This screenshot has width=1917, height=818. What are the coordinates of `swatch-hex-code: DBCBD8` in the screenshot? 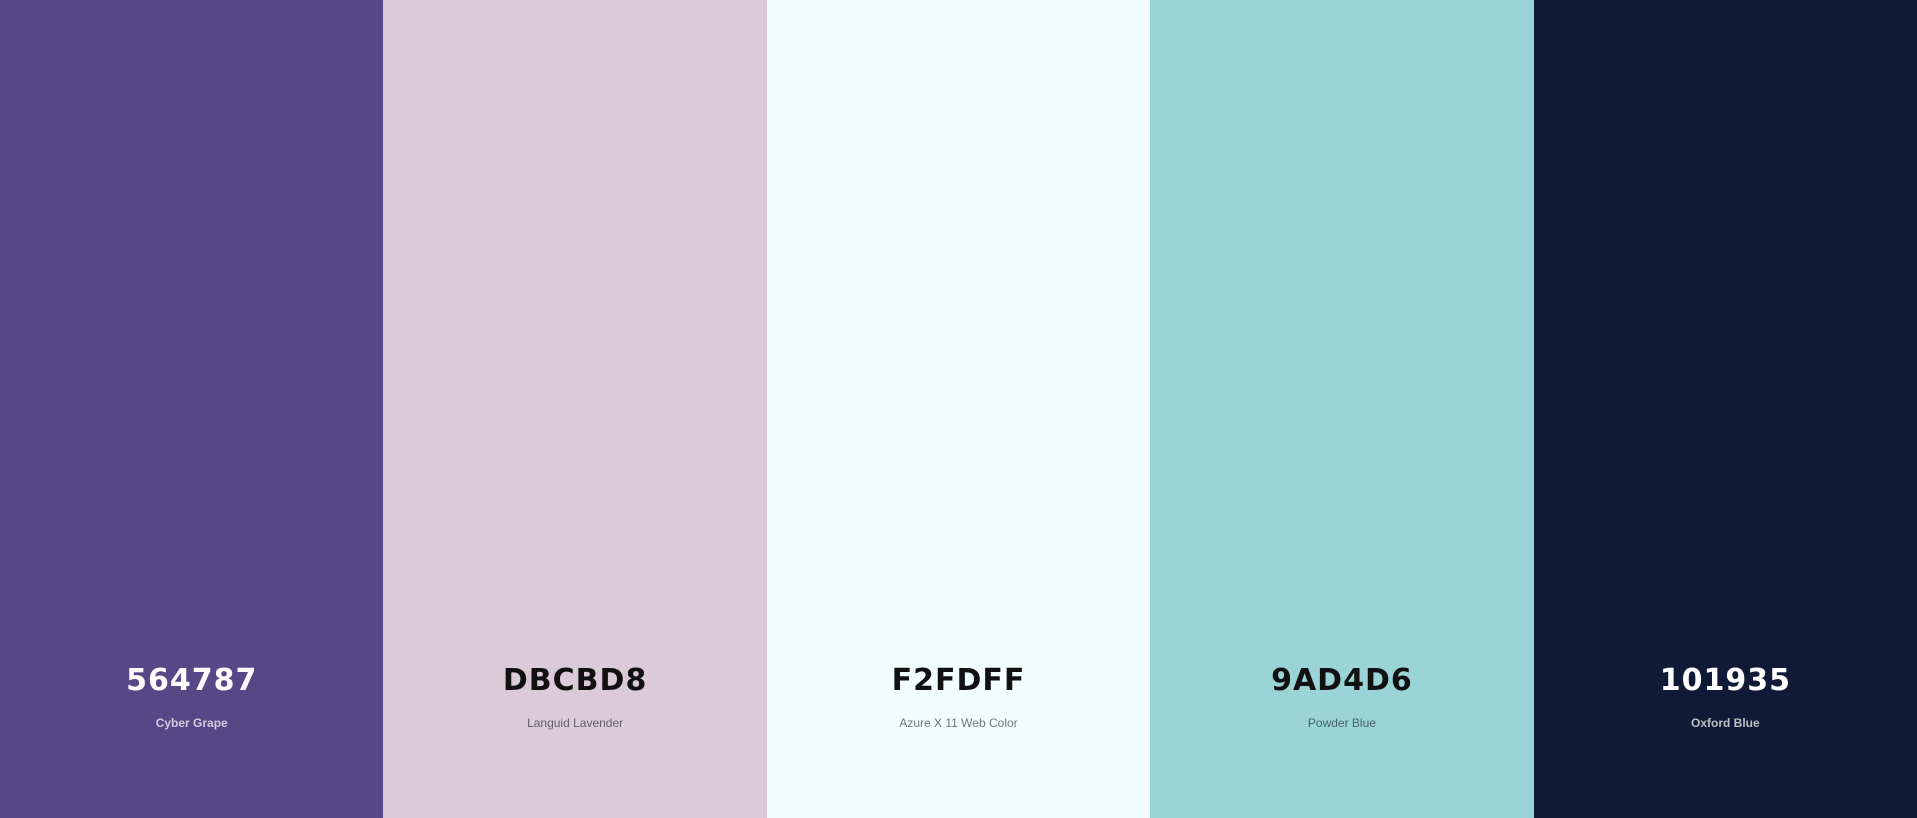 It's located at (574, 681).